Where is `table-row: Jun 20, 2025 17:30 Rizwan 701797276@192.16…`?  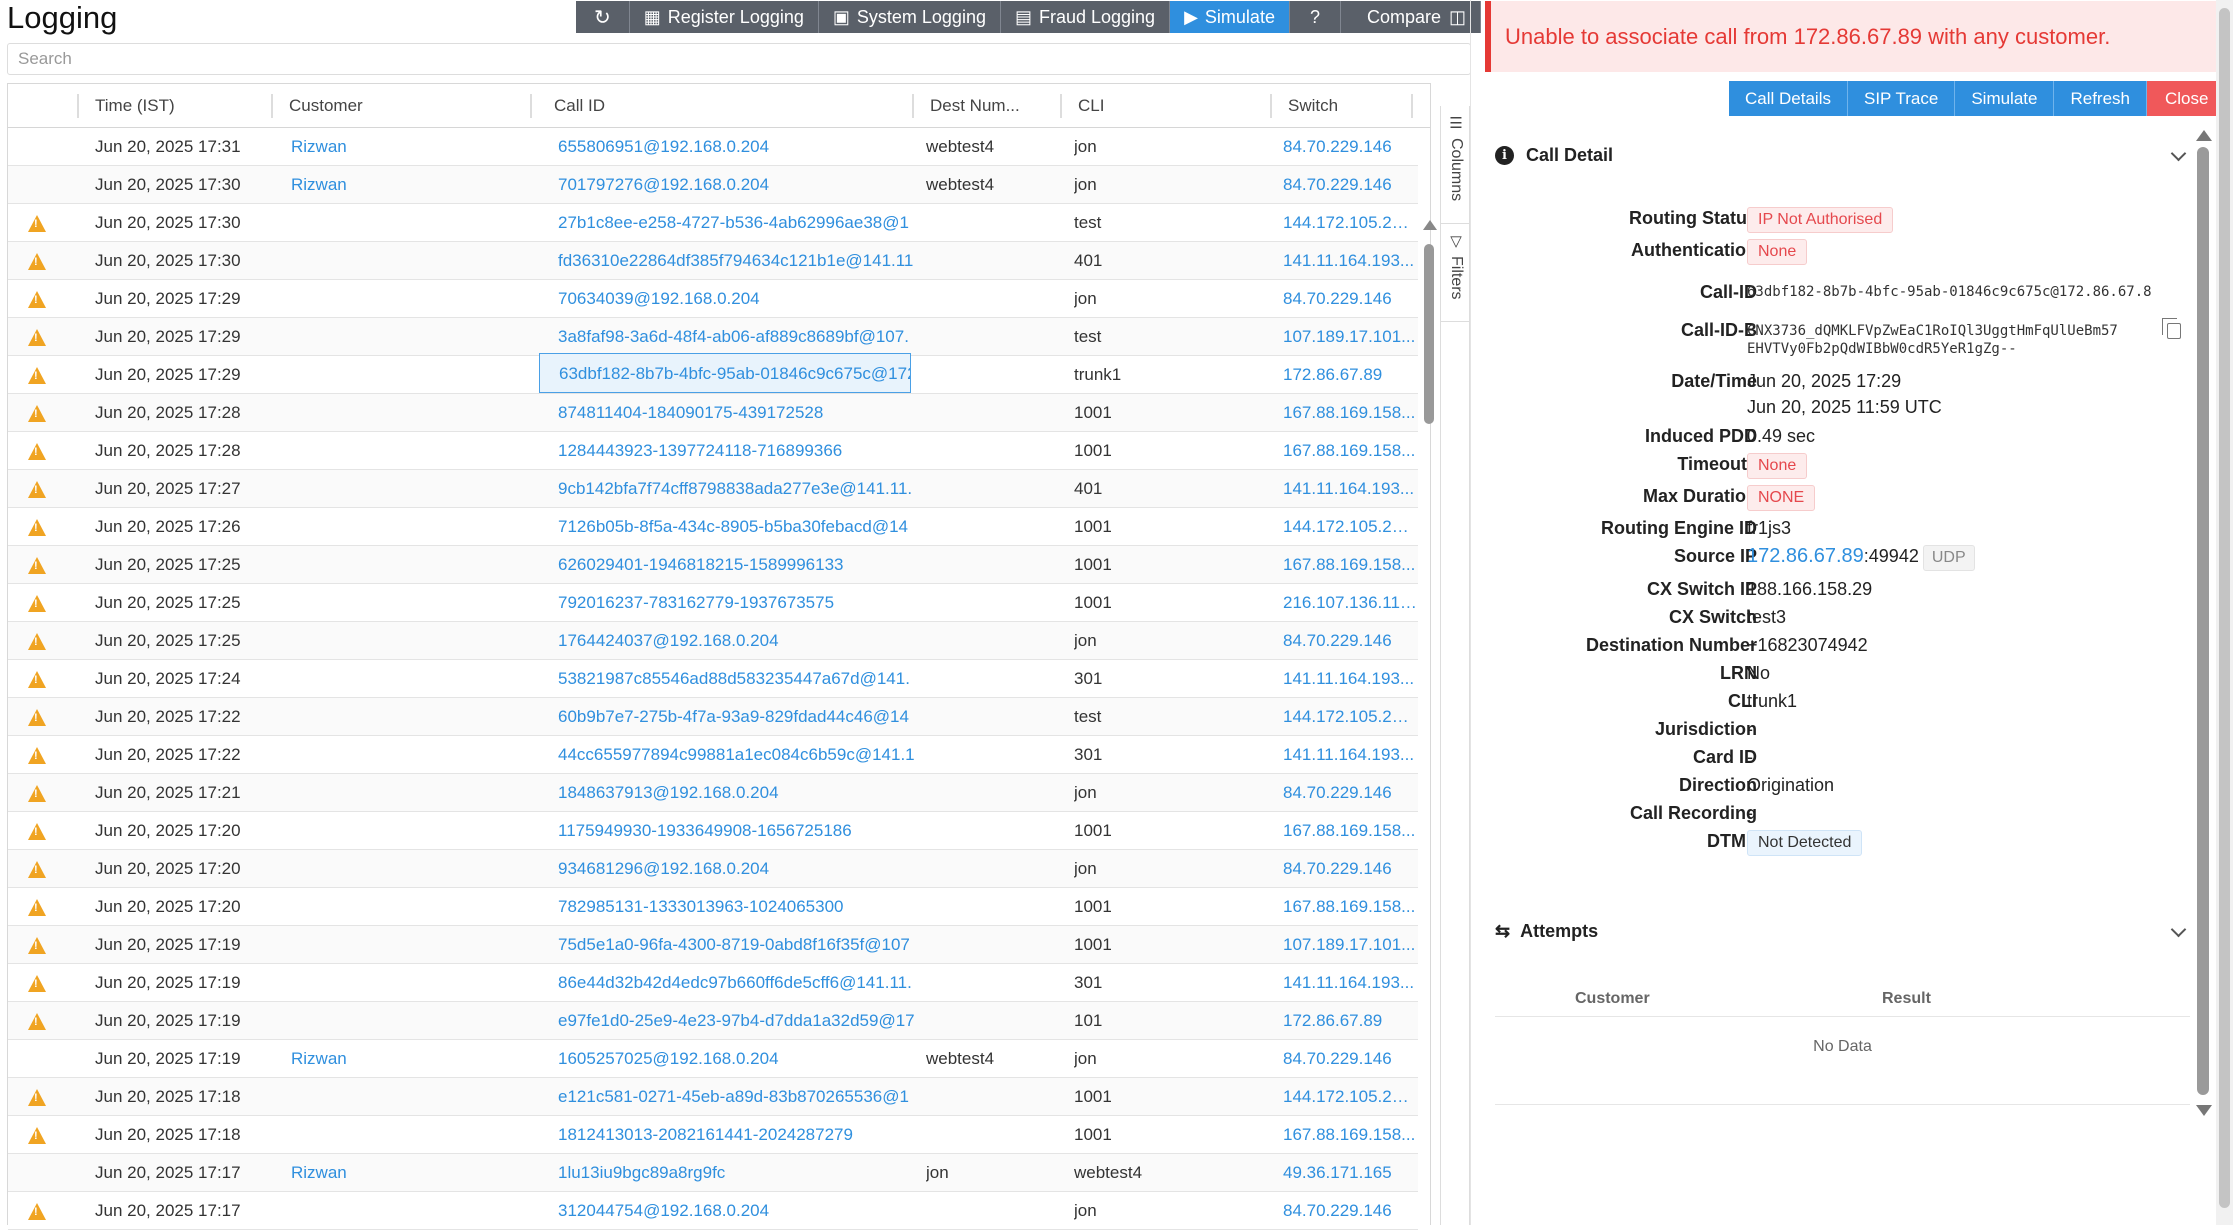
table-row: Jun 20, 2025 17:30 Rizwan 701797276@192.16… is located at coordinates (713, 185).